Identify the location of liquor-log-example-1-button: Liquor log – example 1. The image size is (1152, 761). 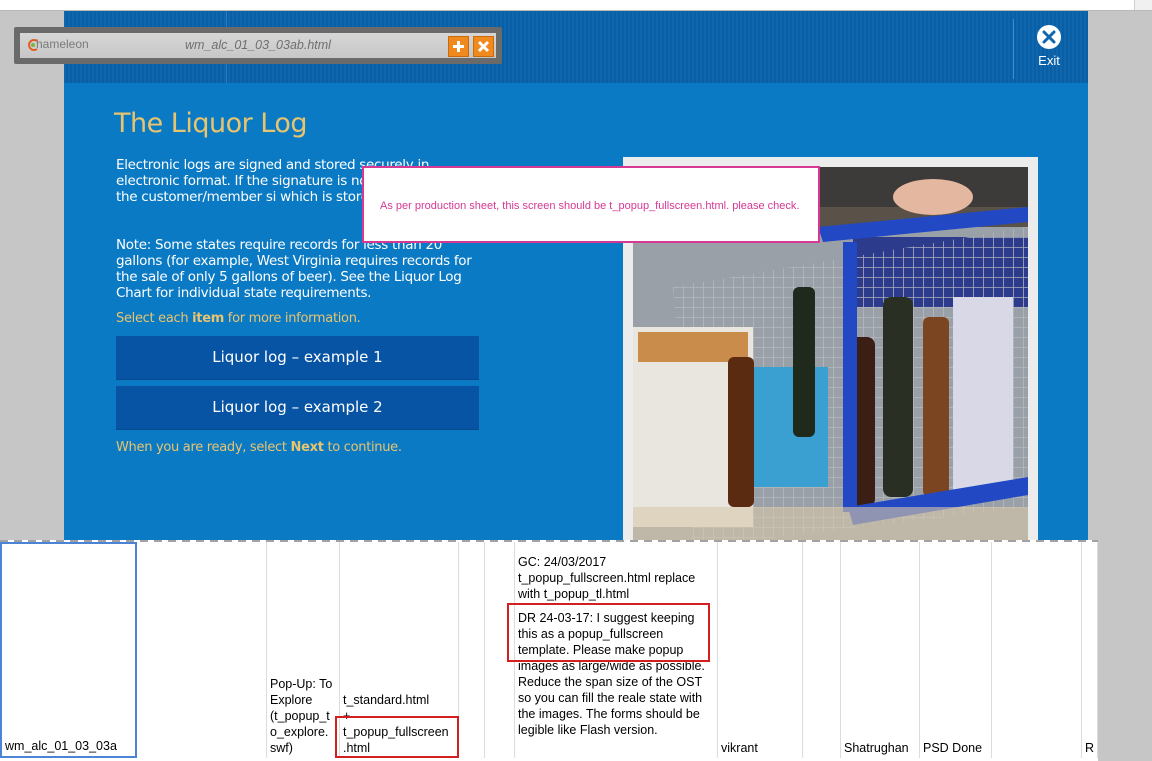
(297, 358).